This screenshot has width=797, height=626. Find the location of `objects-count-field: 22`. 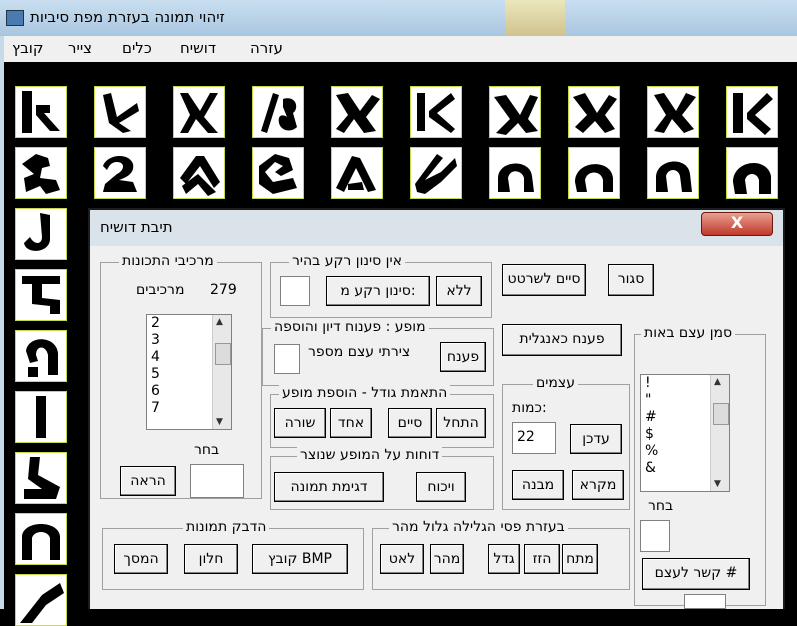

objects-count-field: 22 is located at coordinates (534, 438).